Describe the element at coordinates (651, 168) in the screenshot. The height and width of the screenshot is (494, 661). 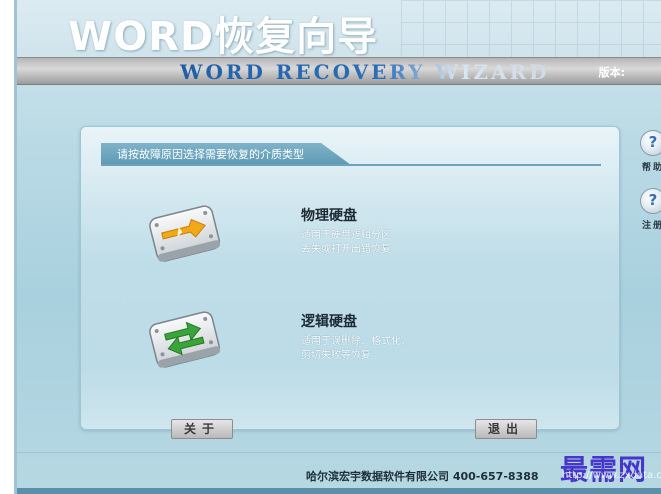
I see `help-label: 帮助` at that location.